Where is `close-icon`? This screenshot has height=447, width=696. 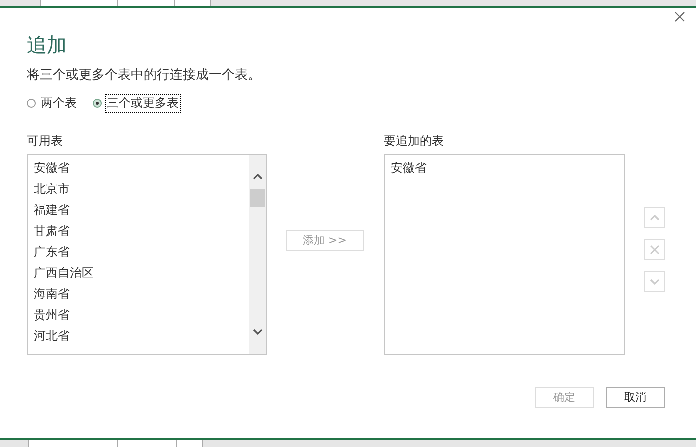
close-icon is located at coordinates (680, 17).